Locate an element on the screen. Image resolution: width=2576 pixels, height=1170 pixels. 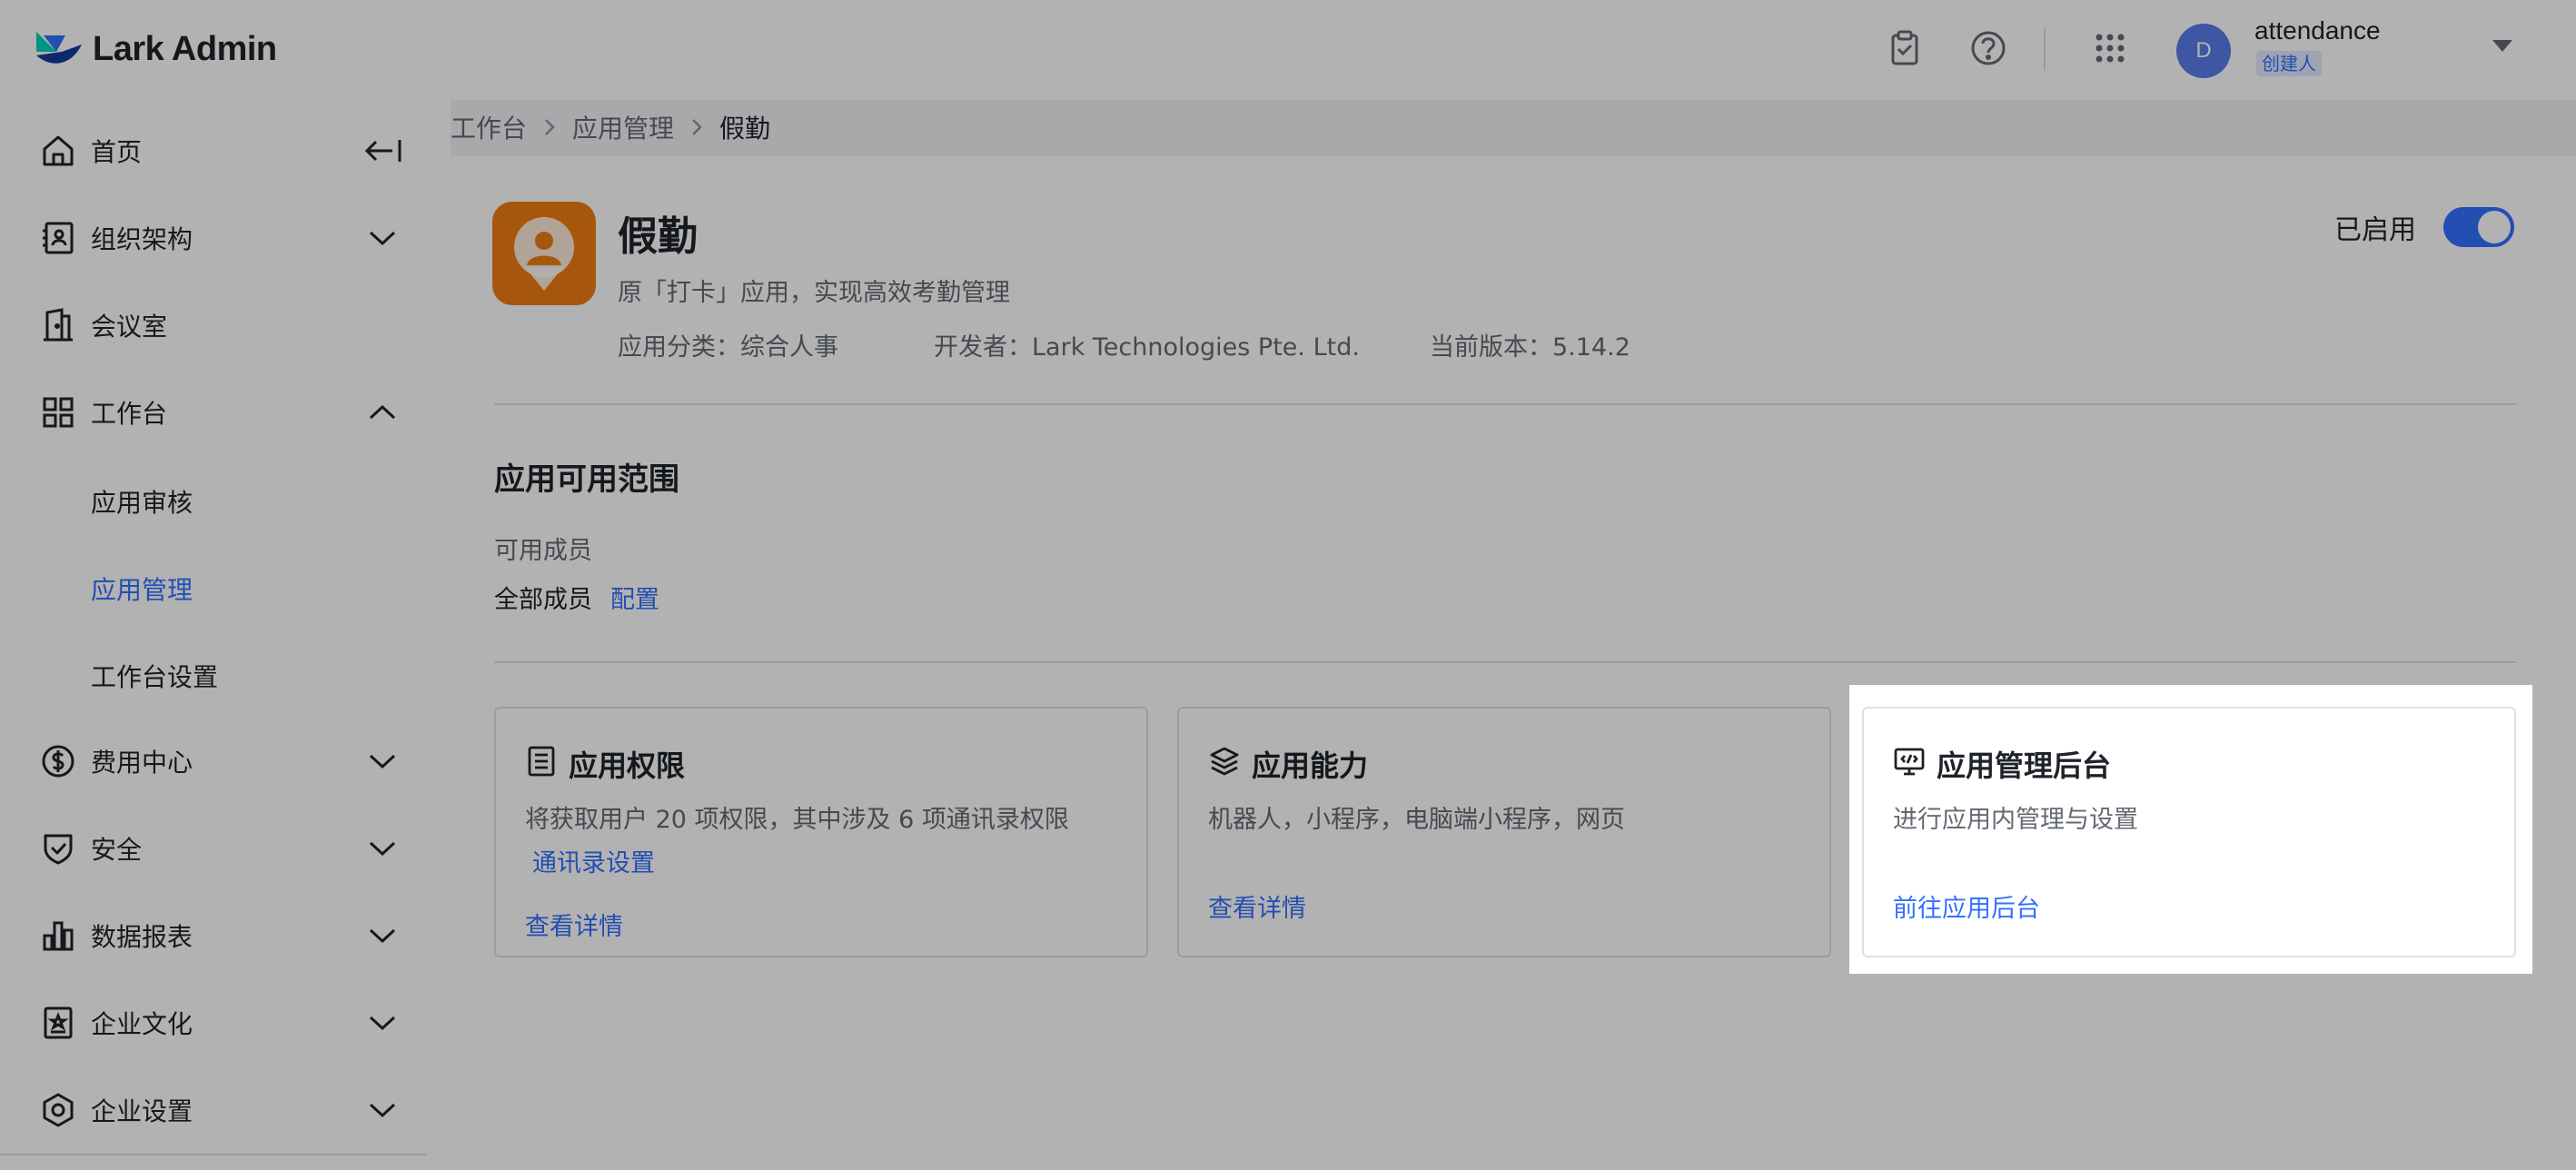
breadcrumb-workplace: 工作台 is located at coordinates (489, 127).